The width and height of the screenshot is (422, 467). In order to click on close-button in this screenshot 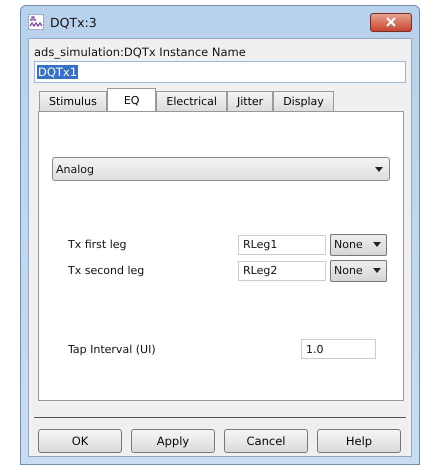, I will do `click(391, 22)`.